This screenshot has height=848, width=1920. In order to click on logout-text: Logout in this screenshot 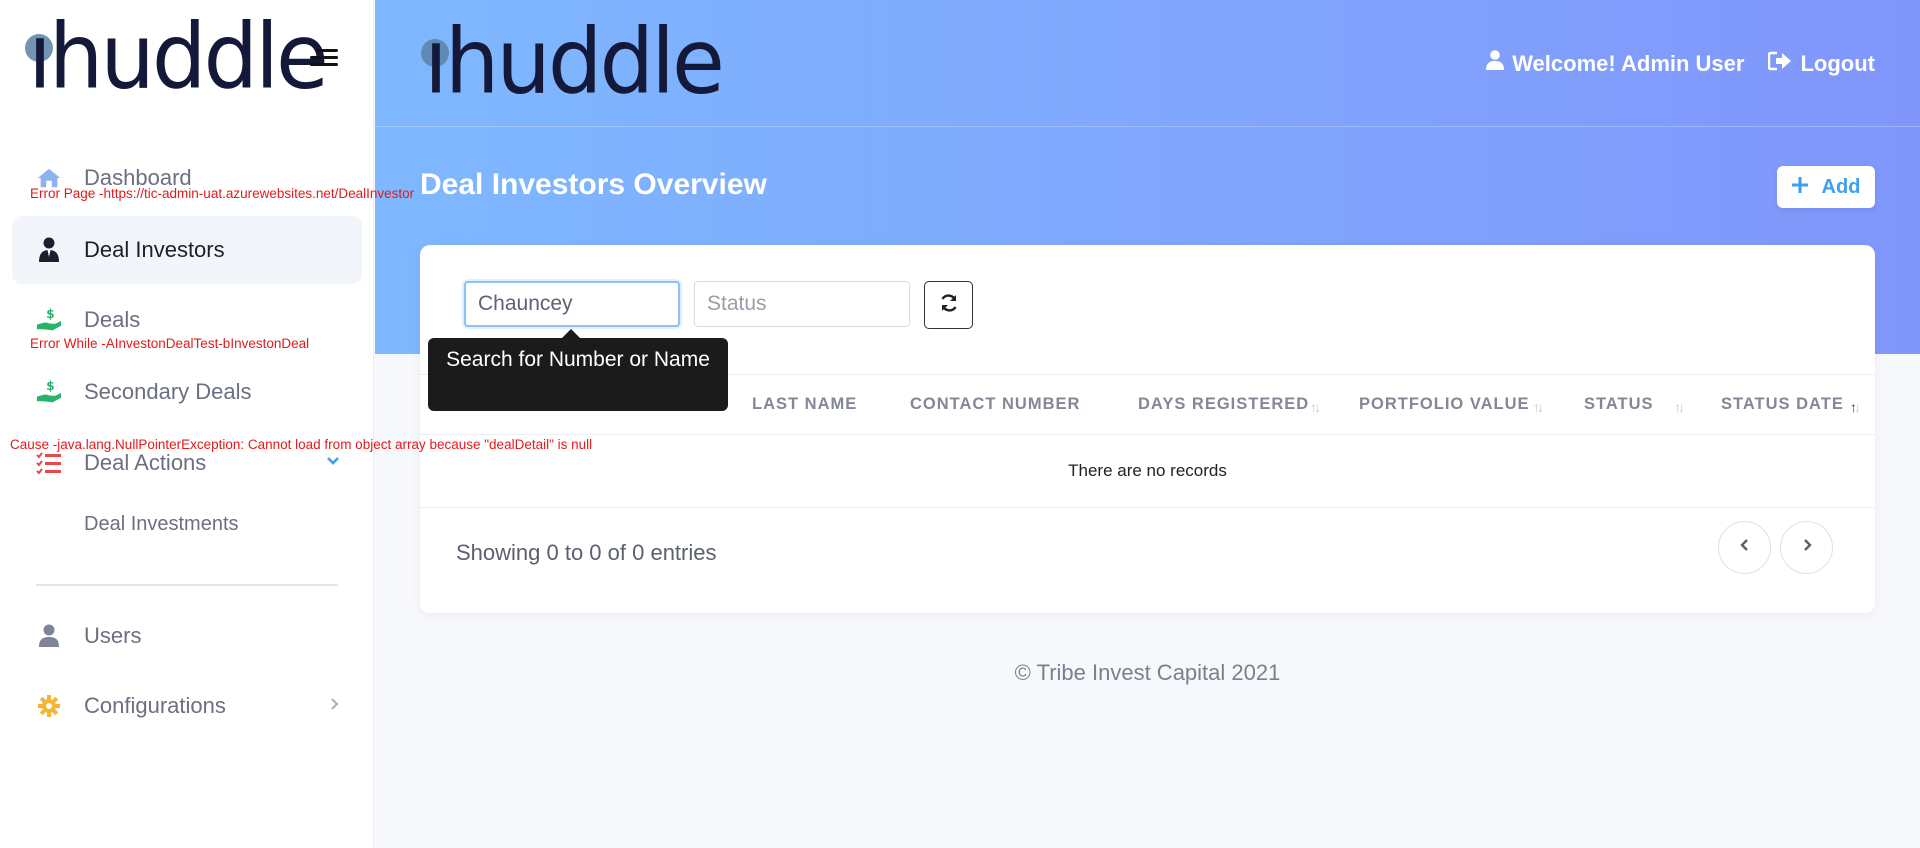, I will do `click(1837, 63)`.